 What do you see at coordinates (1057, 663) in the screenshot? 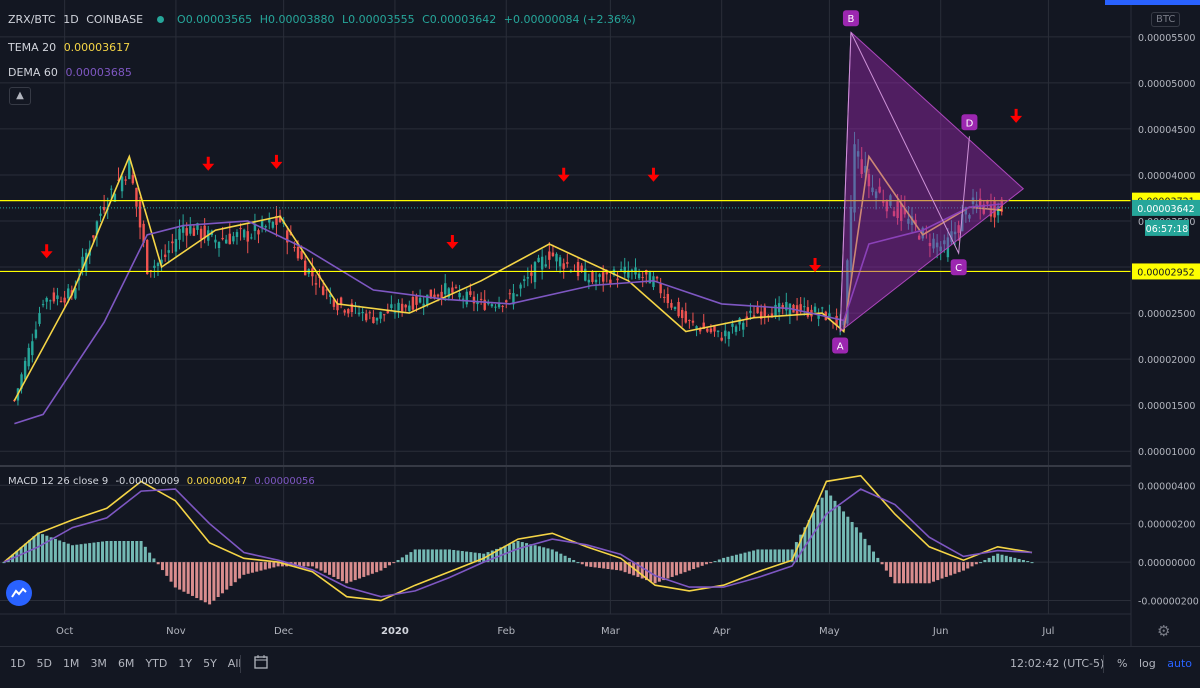
I see `clock: 12:02:42 (UTC-5)` at bounding box center [1057, 663].